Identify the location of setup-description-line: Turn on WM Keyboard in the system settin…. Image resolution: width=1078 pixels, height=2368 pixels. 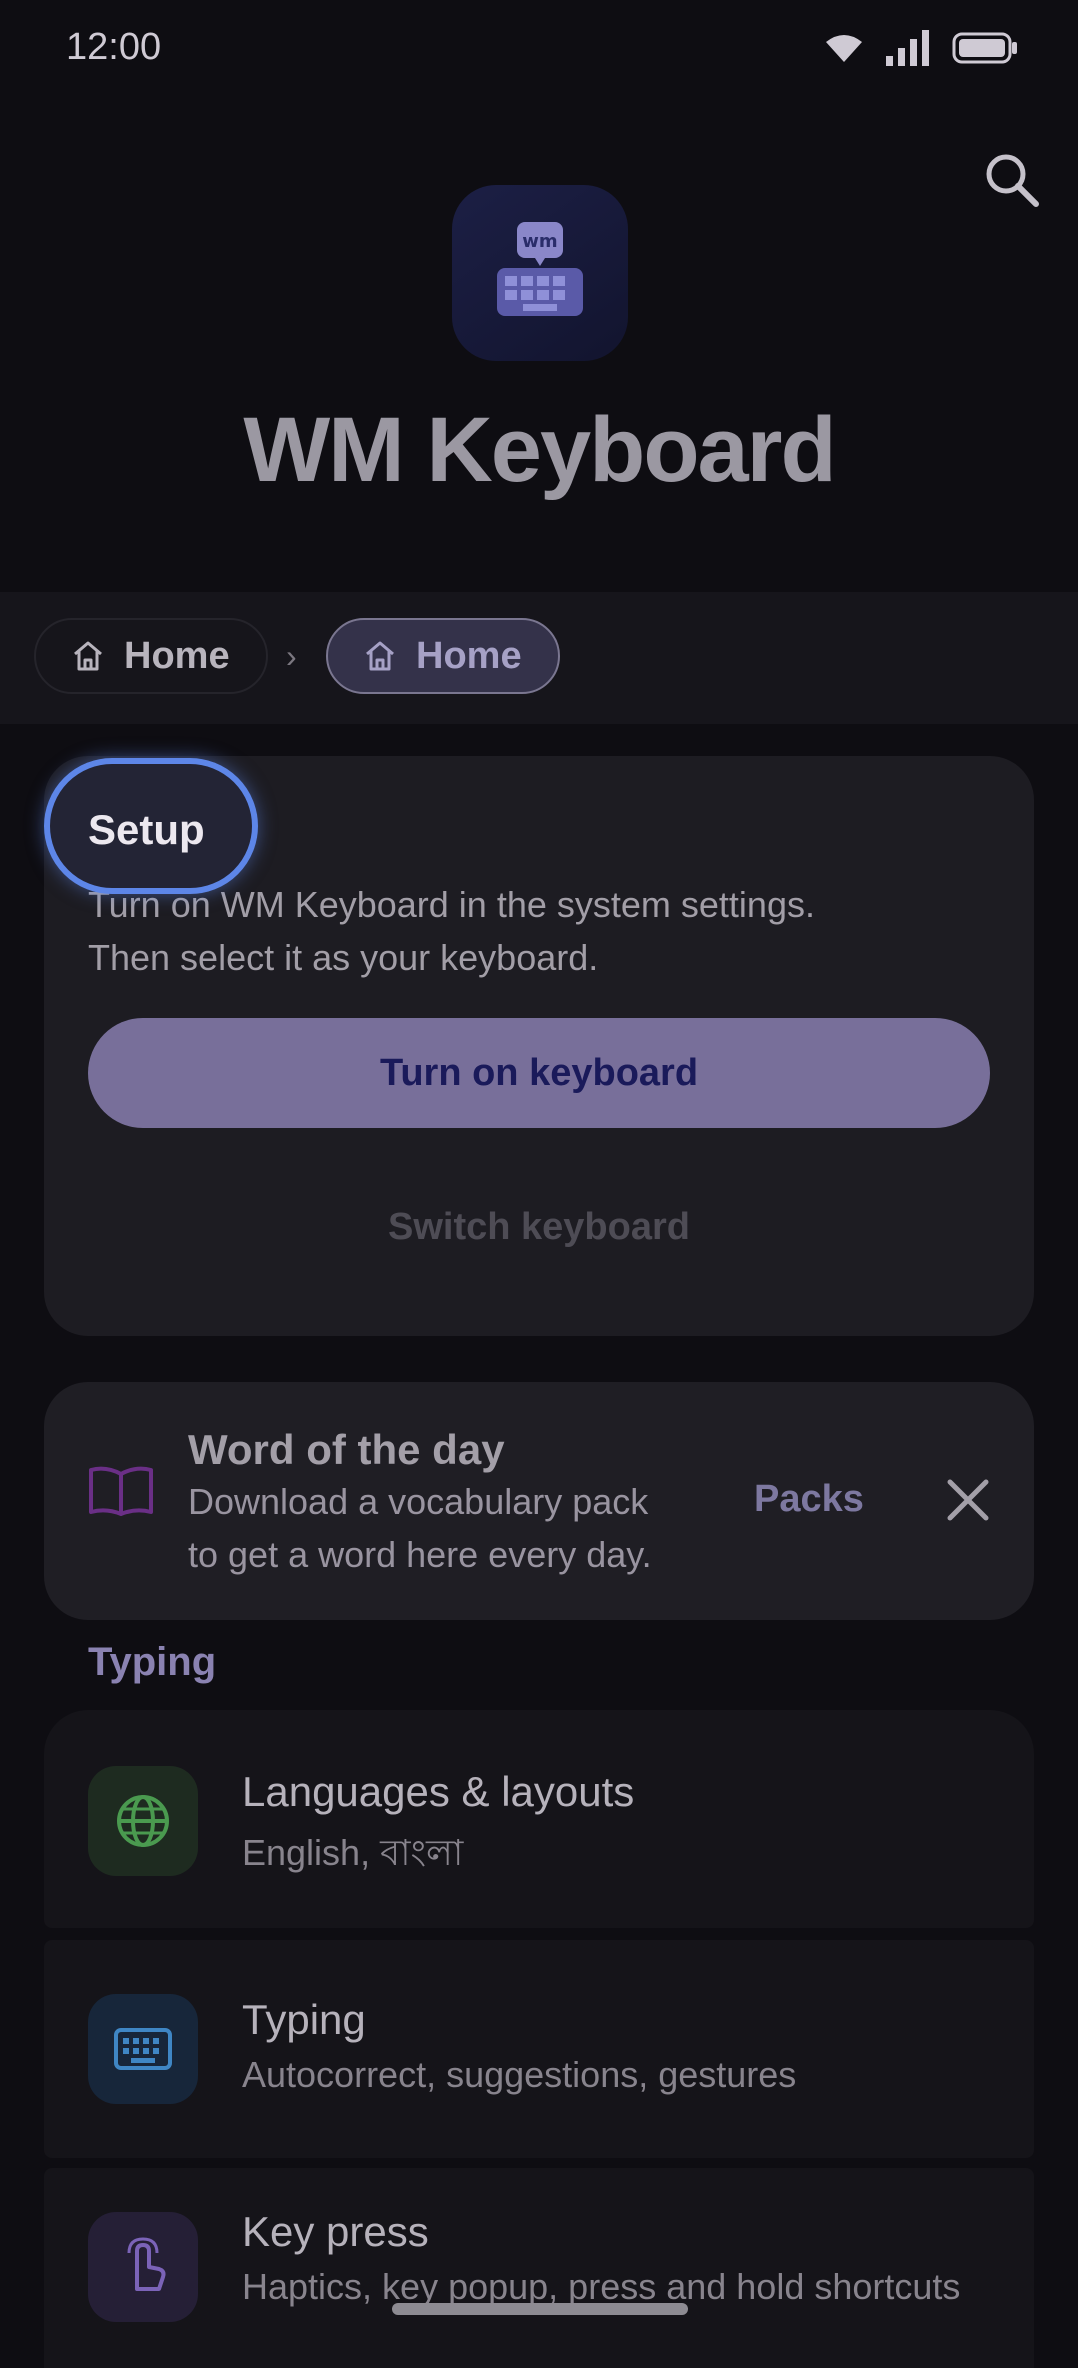
(451, 904).